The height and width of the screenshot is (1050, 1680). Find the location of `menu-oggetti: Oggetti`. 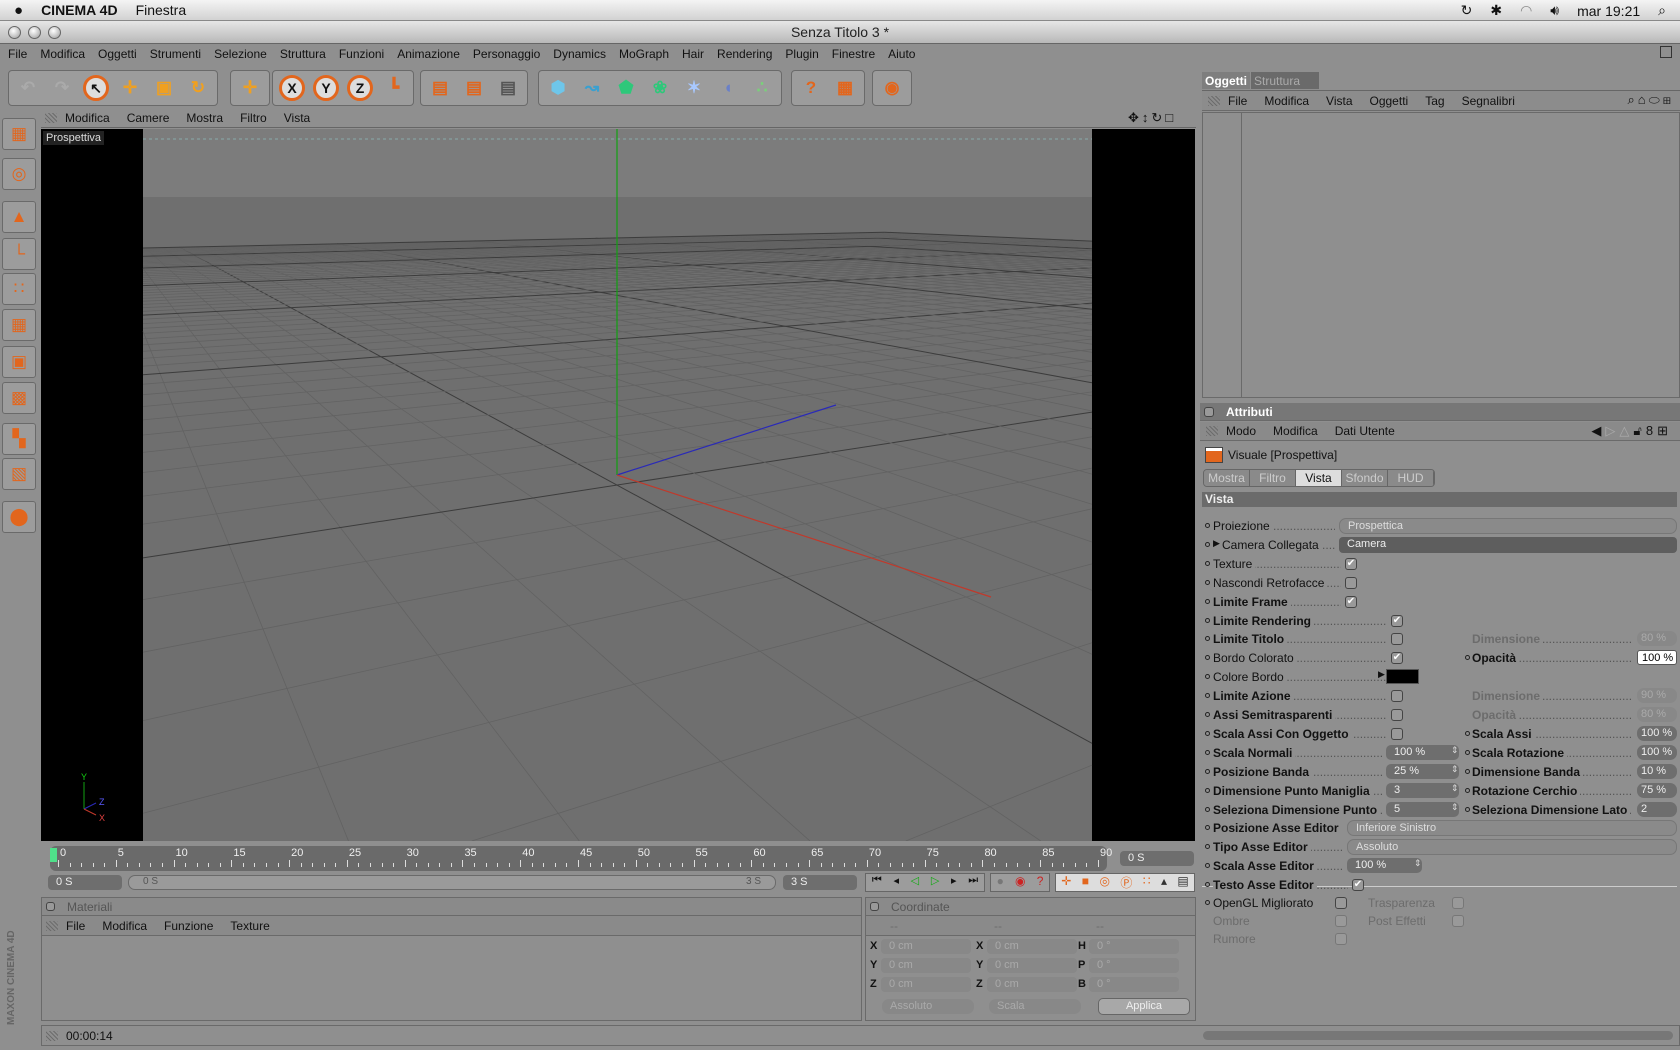

menu-oggetti: Oggetti is located at coordinates (117, 54).